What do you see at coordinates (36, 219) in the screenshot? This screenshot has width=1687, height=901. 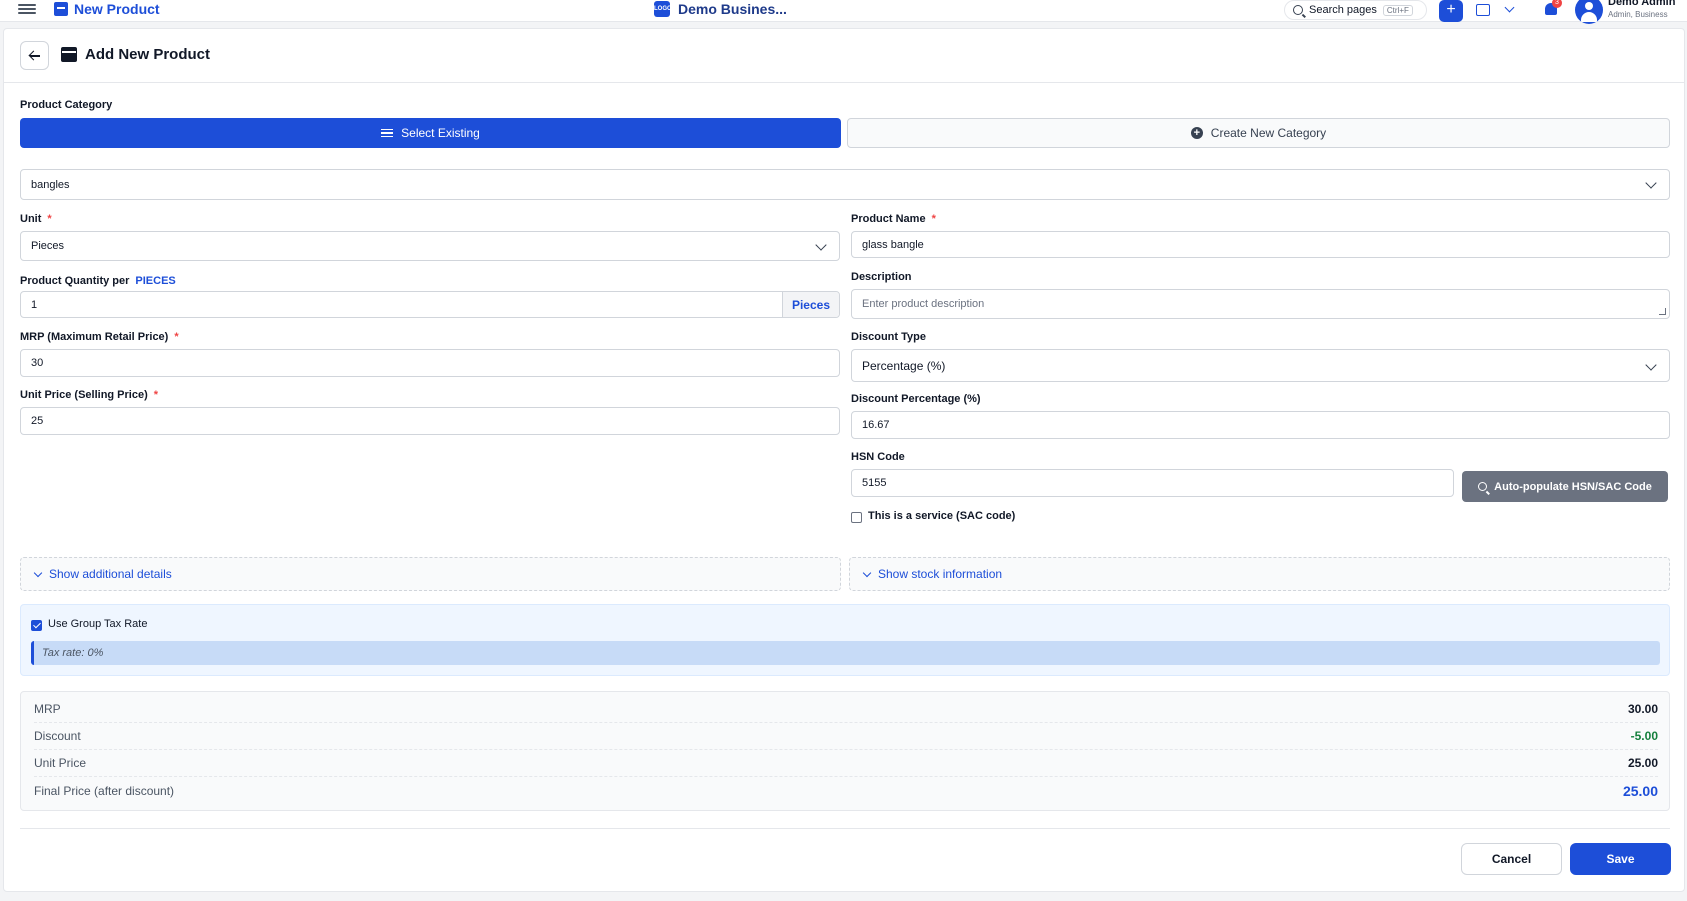 I see `unit-label: Unit *` at bounding box center [36, 219].